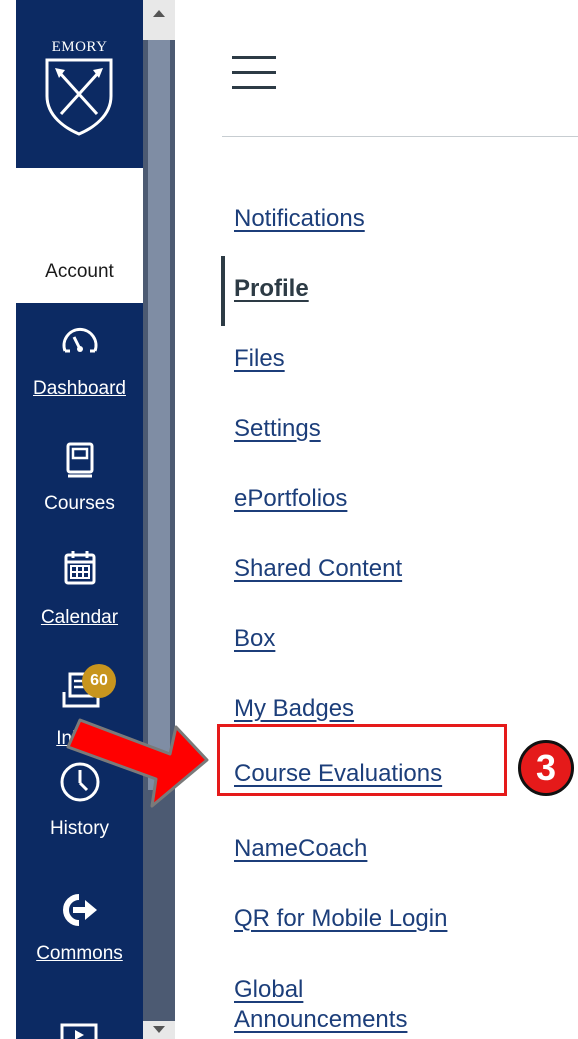  What do you see at coordinates (79, 235) in the screenshot?
I see `nav-item-account: Account` at bounding box center [79, 235].